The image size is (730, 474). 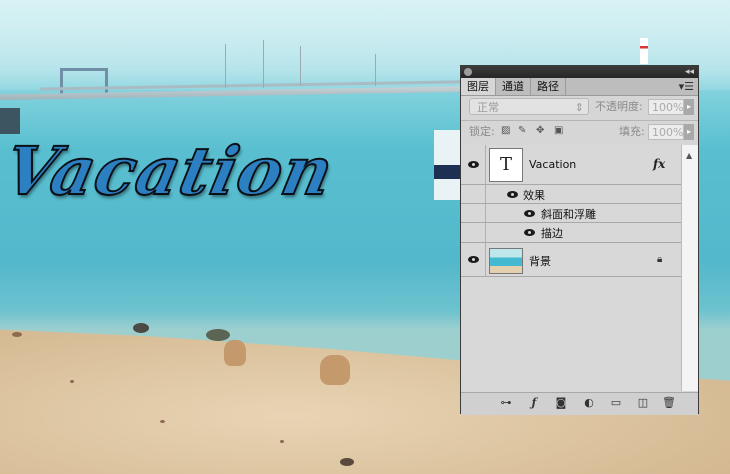 I want to click on lock-label: 锁定:, so click(x=482, y=131).